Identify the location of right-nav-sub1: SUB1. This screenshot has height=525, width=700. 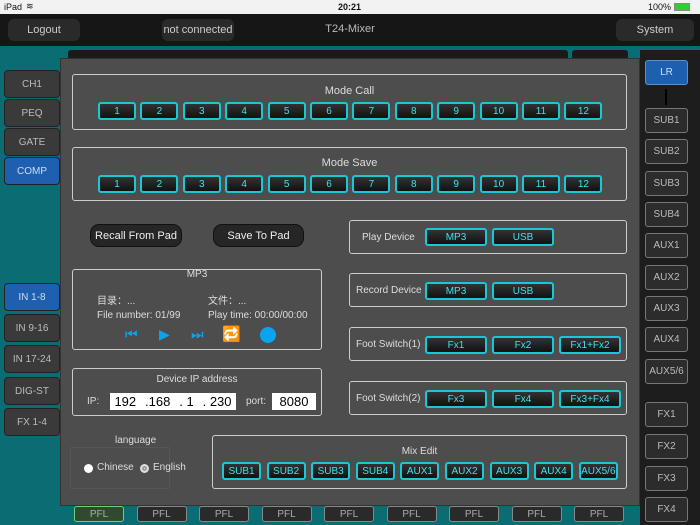
(666, 120).